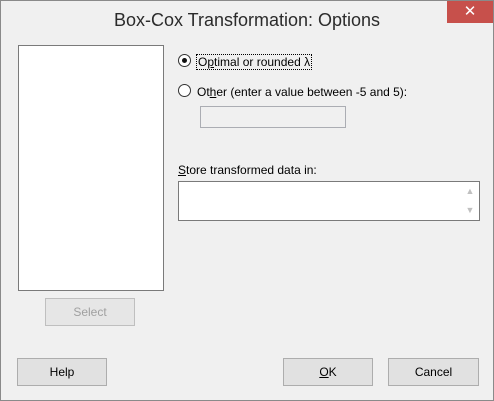 This screenshot has height=401, width=494. I want to click on close-icon: ✕, so click(470, 11).